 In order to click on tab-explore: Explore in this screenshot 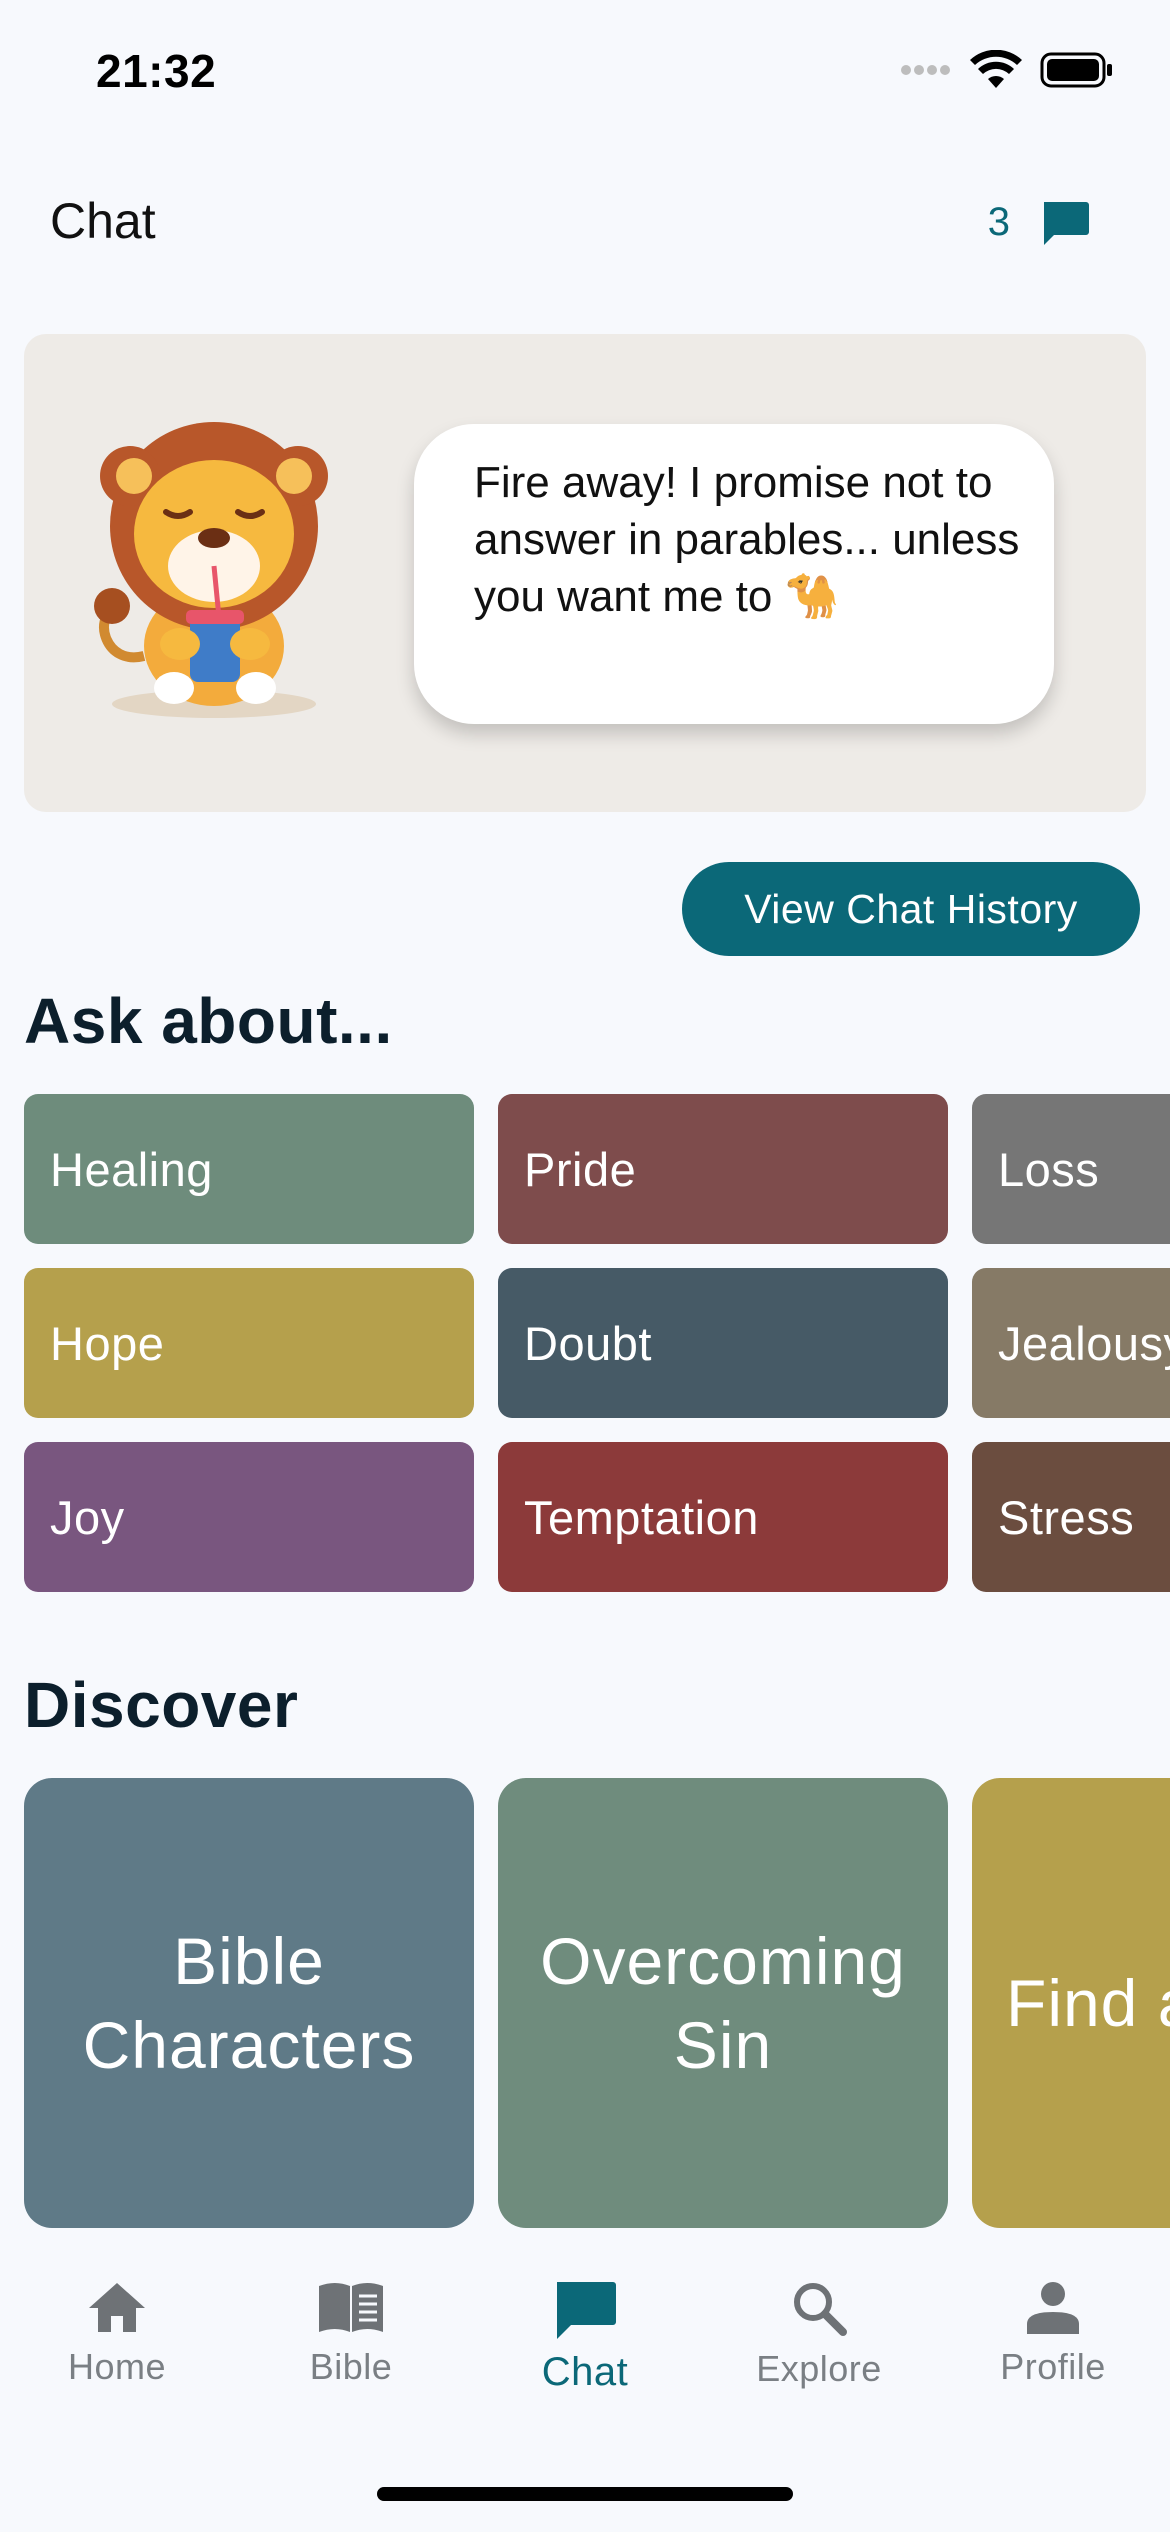, I will do `click(819, 2335)`.